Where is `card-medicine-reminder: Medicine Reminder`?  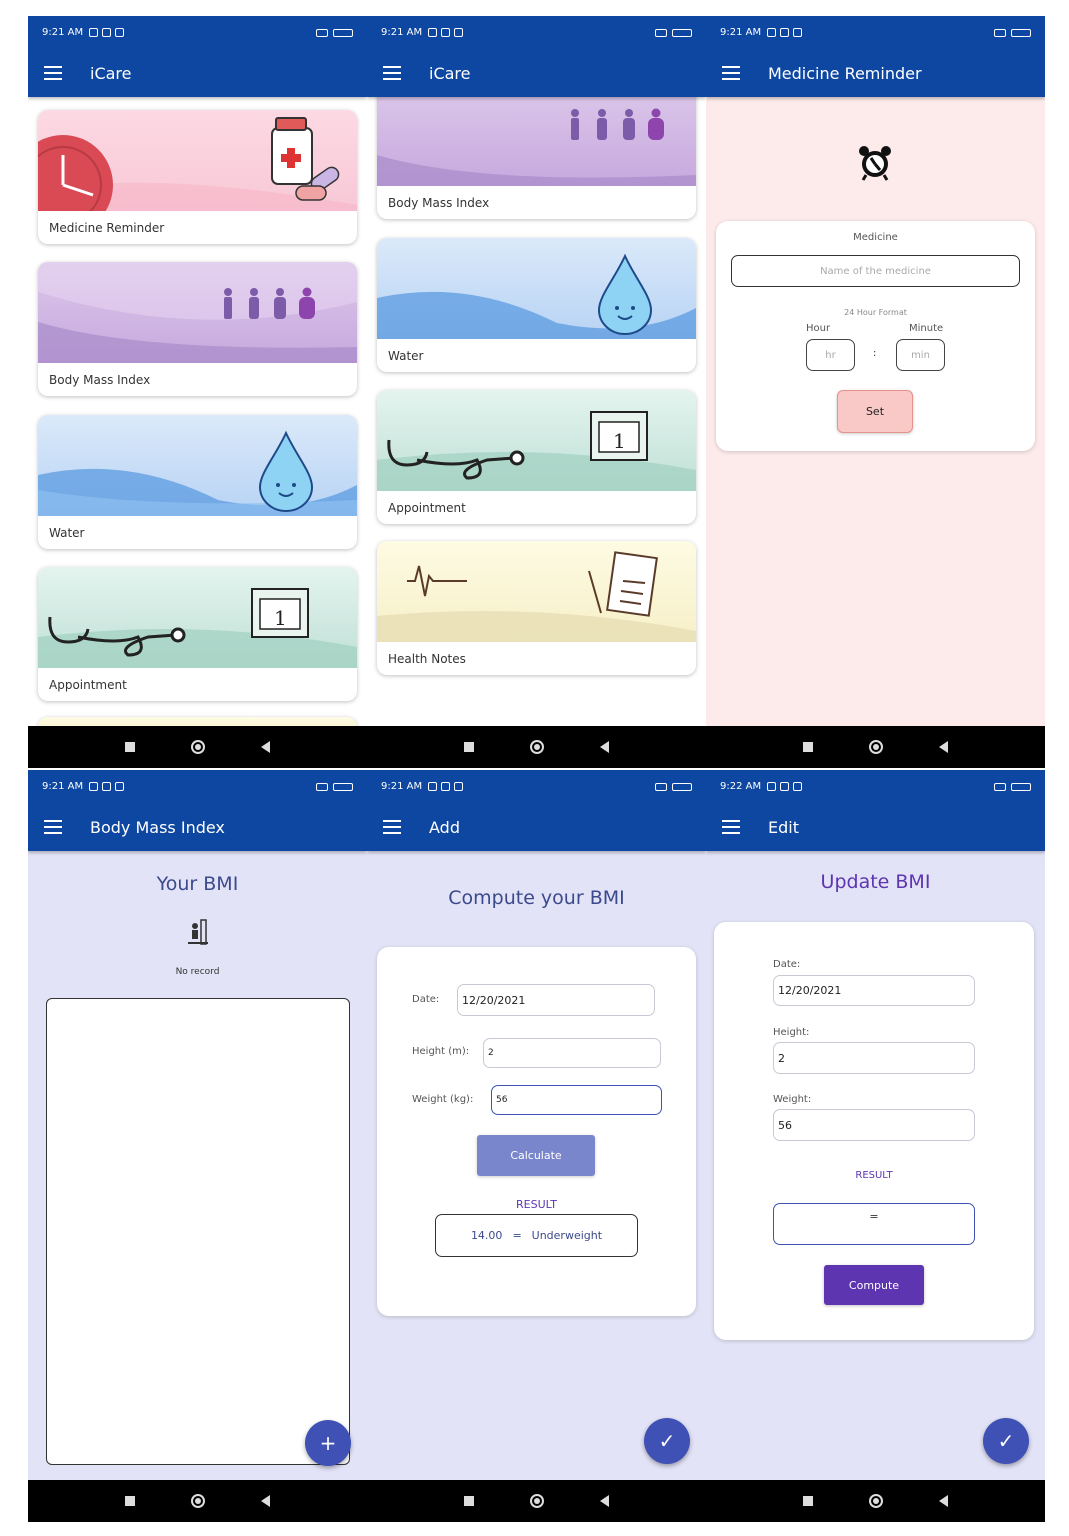
card-medicine-reminder: Medicine Reminder is located at coordinates (197, 177).